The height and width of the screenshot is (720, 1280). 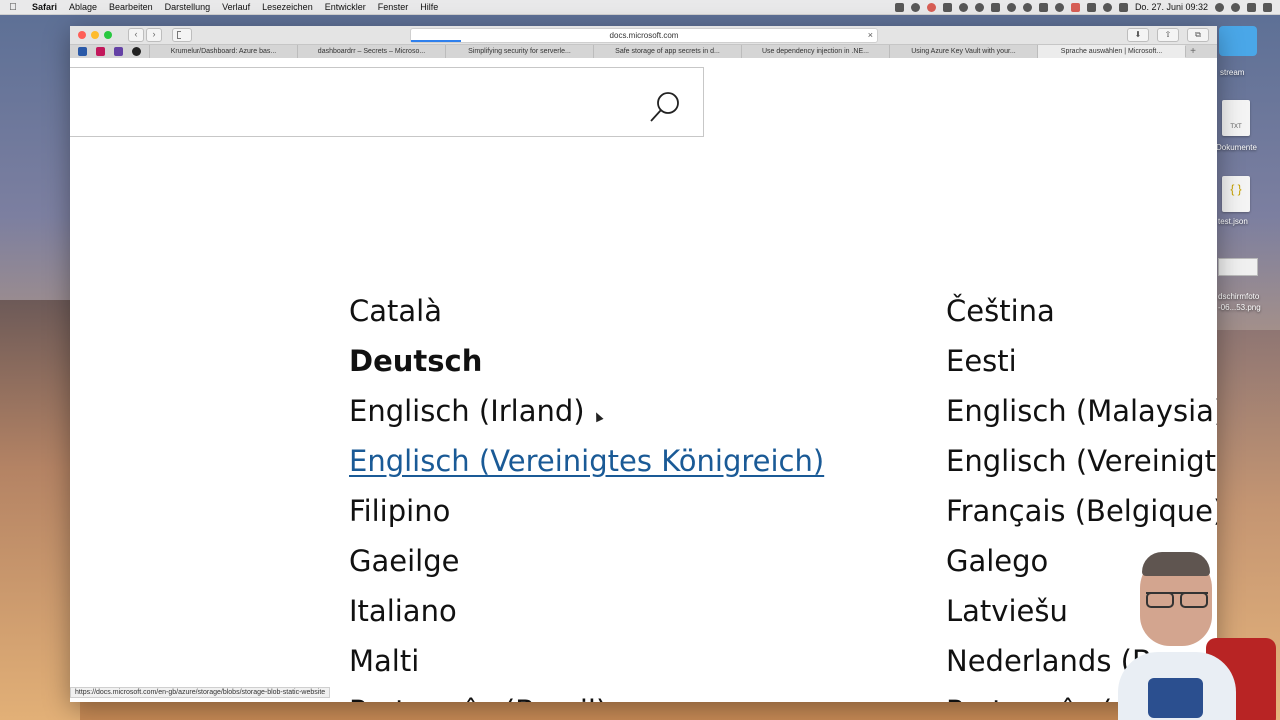 I want to click on window-controls, so click(x=91, y=35).